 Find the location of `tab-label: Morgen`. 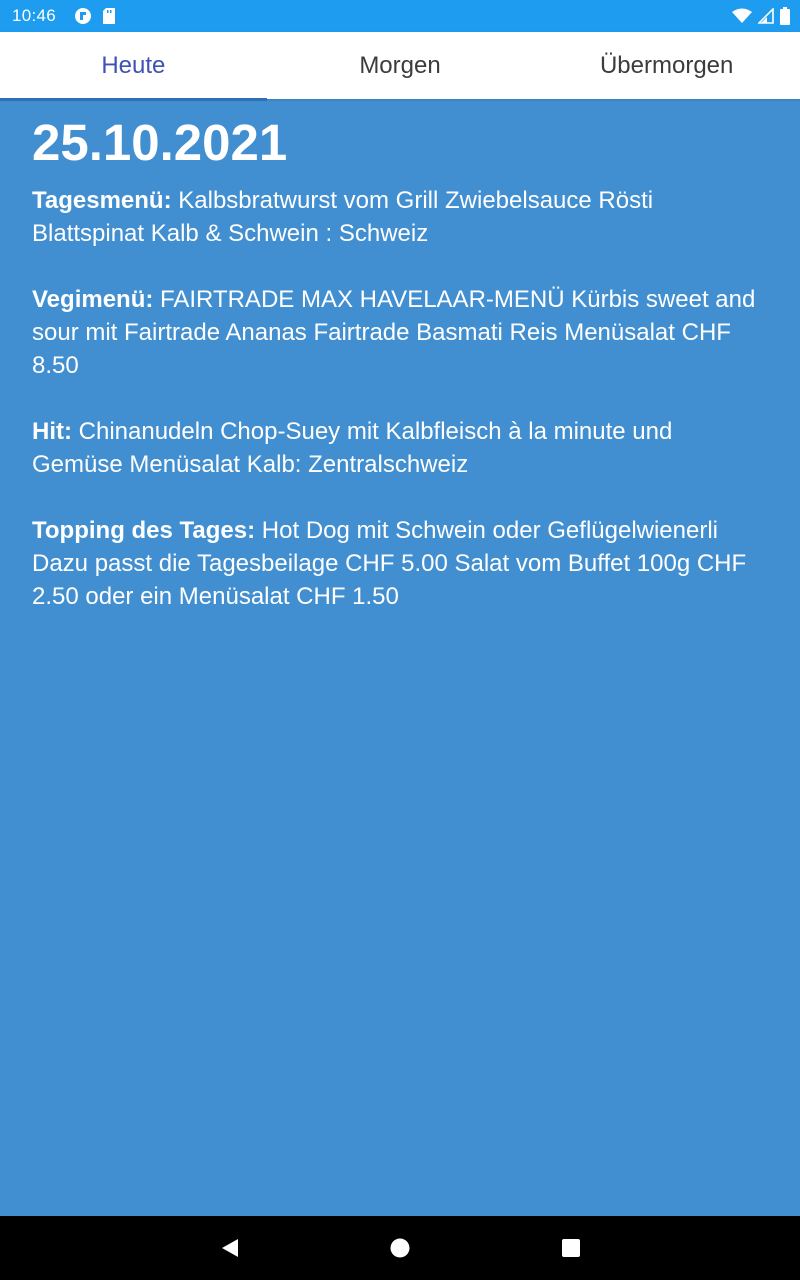

tab-label: Morgen is located at coordinates (400, 65).